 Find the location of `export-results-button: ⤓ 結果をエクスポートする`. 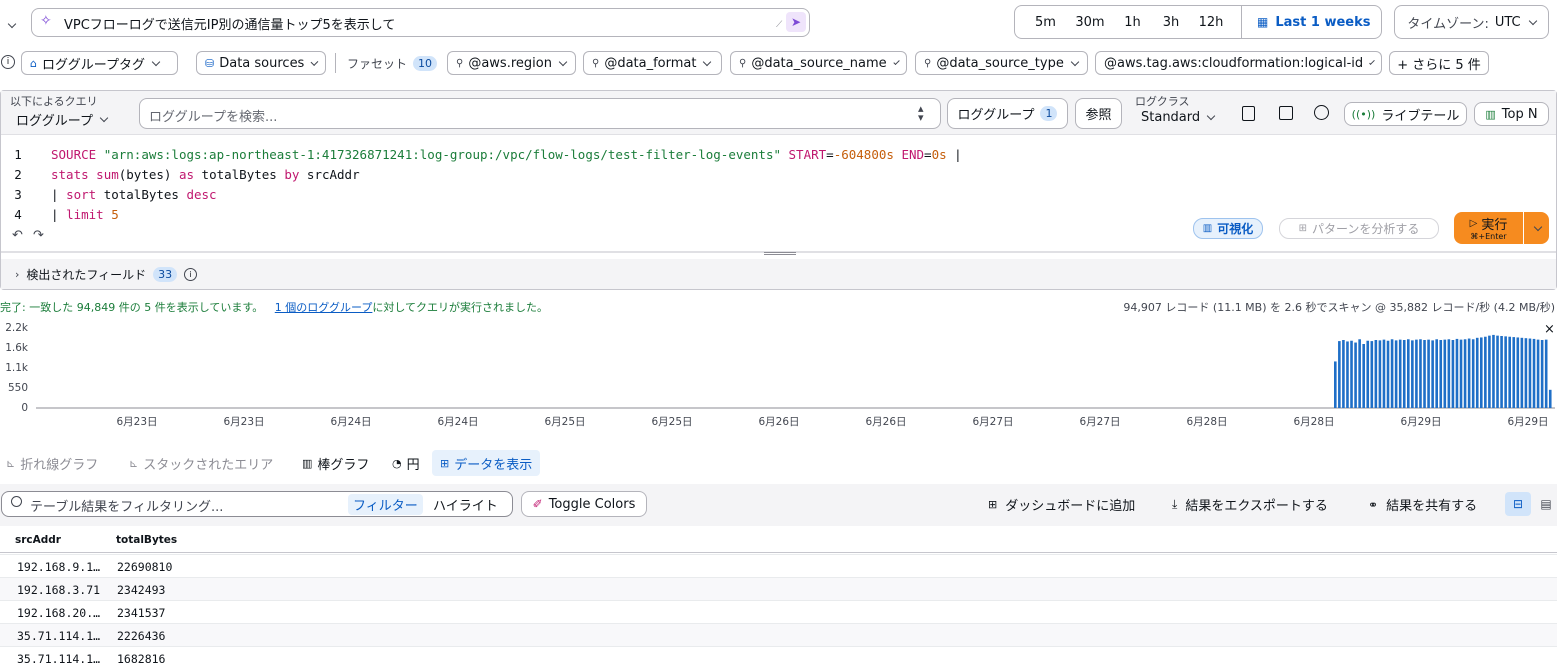

export-results-button: ⤓ 結果をエクスポートする is located at coordinates (1250, 504).